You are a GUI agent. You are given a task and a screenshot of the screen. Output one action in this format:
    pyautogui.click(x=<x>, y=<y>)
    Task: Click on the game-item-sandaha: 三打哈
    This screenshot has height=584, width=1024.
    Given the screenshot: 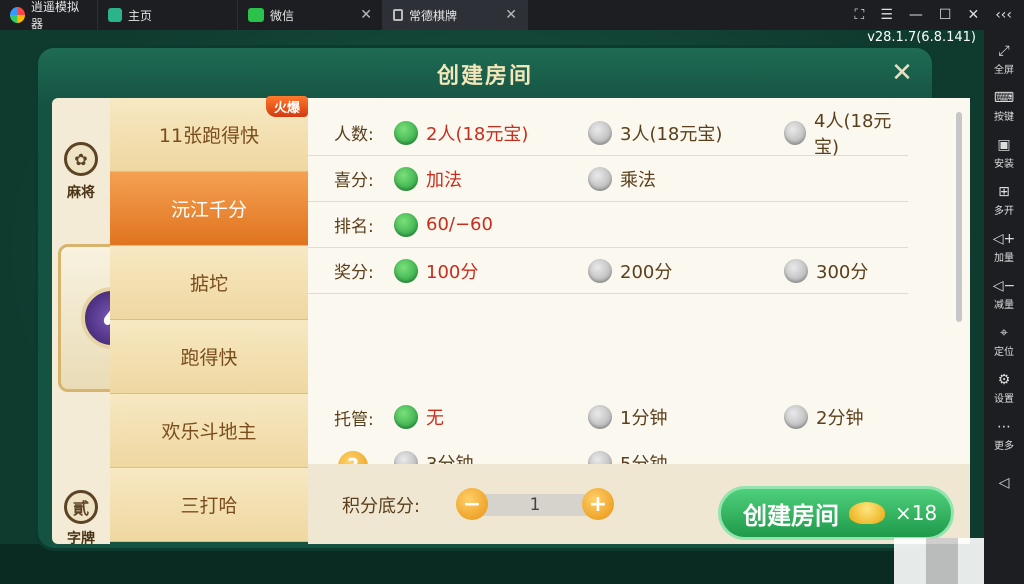 What is the action you would take?
    pyautogui.click(x=209, y=505)
    